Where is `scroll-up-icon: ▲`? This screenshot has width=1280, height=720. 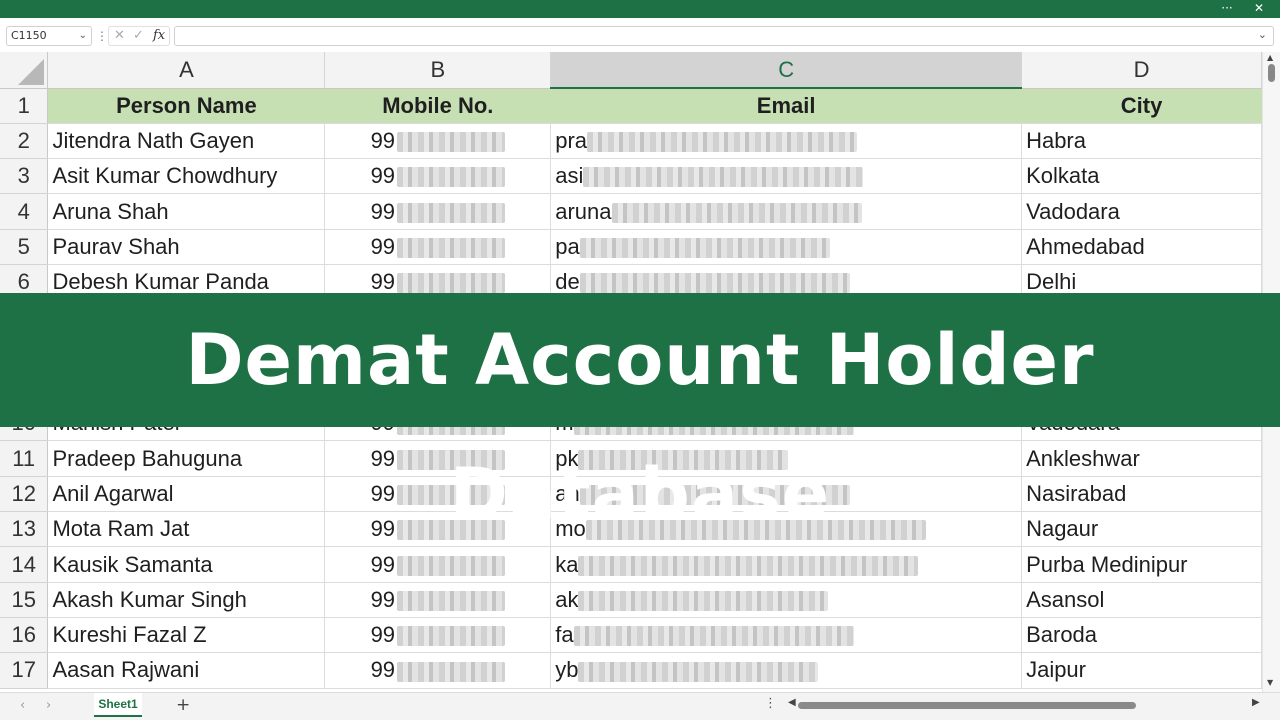
scroll-up-icon: ▲ is located at coordinates (1270, 57).